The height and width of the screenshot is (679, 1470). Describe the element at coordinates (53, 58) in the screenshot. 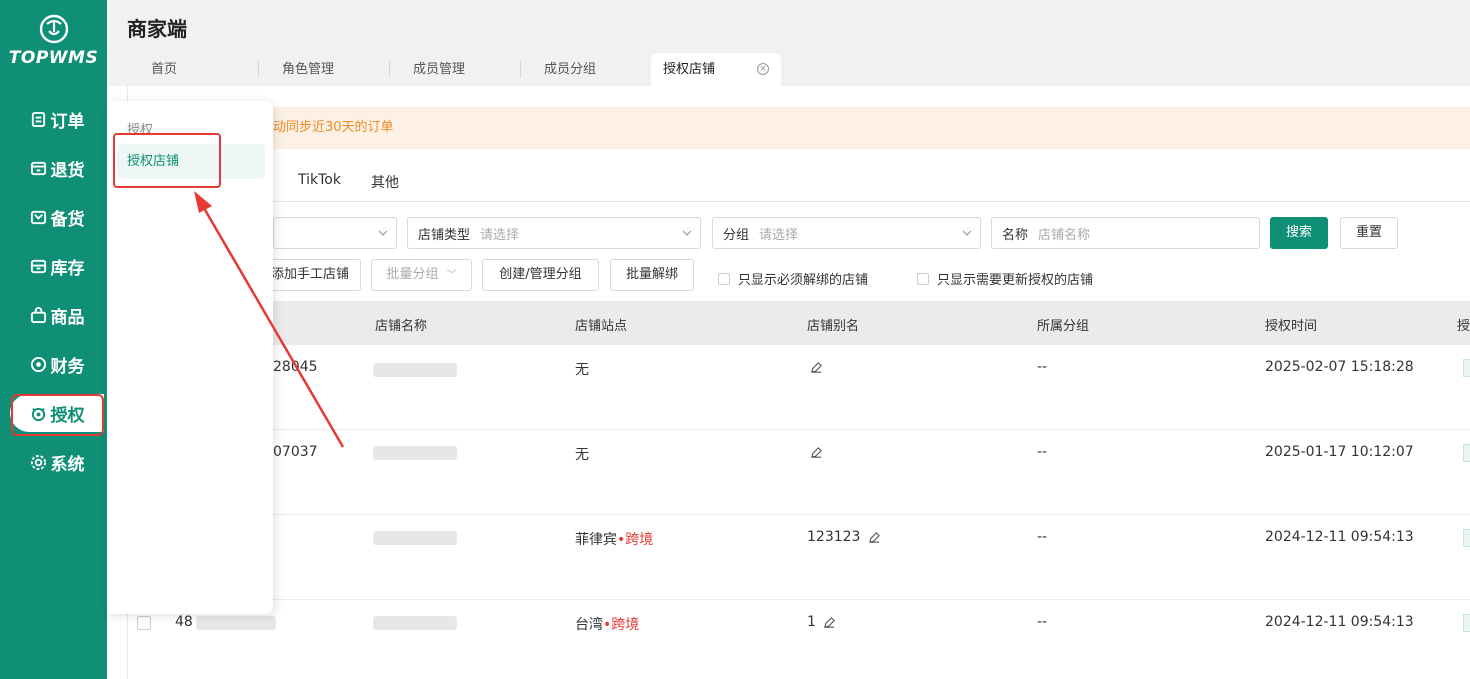

I see `brand-name: TOPWMS` at that location.